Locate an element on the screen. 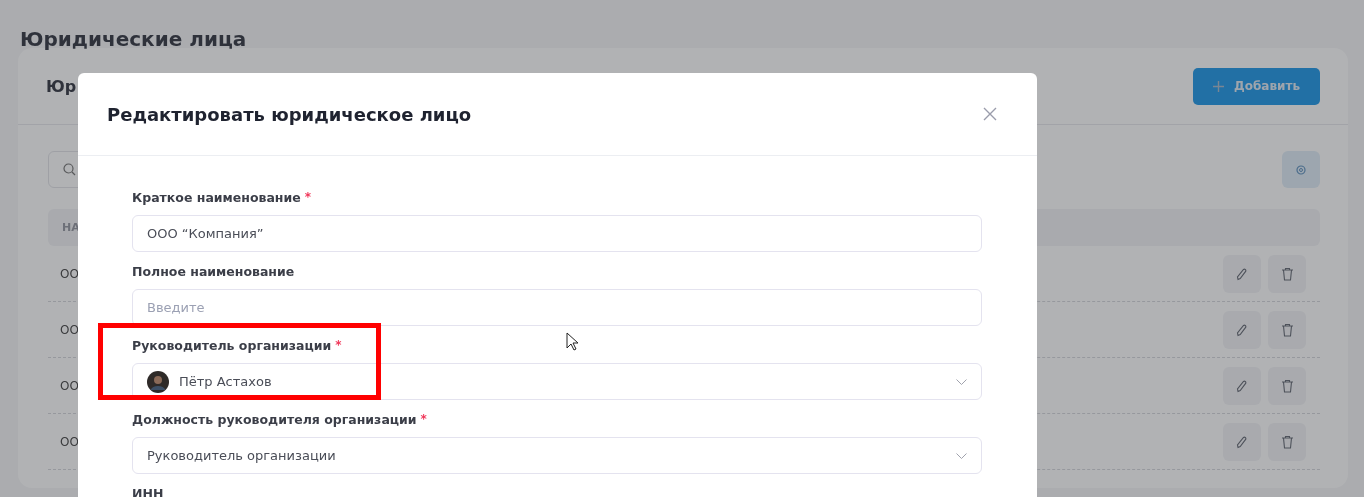 Image resolution: width=1364 pixels, height=497 pixels. search-icon is located at coordinates (69, 169).